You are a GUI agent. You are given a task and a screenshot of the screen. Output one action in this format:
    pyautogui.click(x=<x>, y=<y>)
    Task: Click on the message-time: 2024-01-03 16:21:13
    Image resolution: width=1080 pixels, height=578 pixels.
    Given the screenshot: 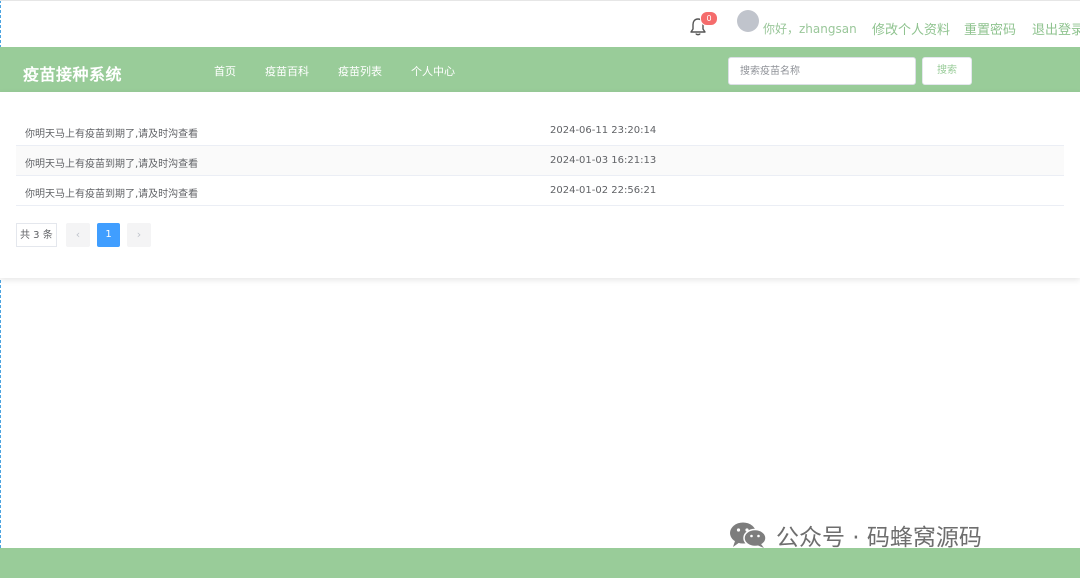 What is the action you would take?
    pyautogui.click(x=603, y=160)
    